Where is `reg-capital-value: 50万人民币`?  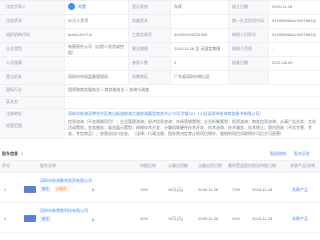 reg-capital-value: 50万人民币 is located at coordinates (78, 20).